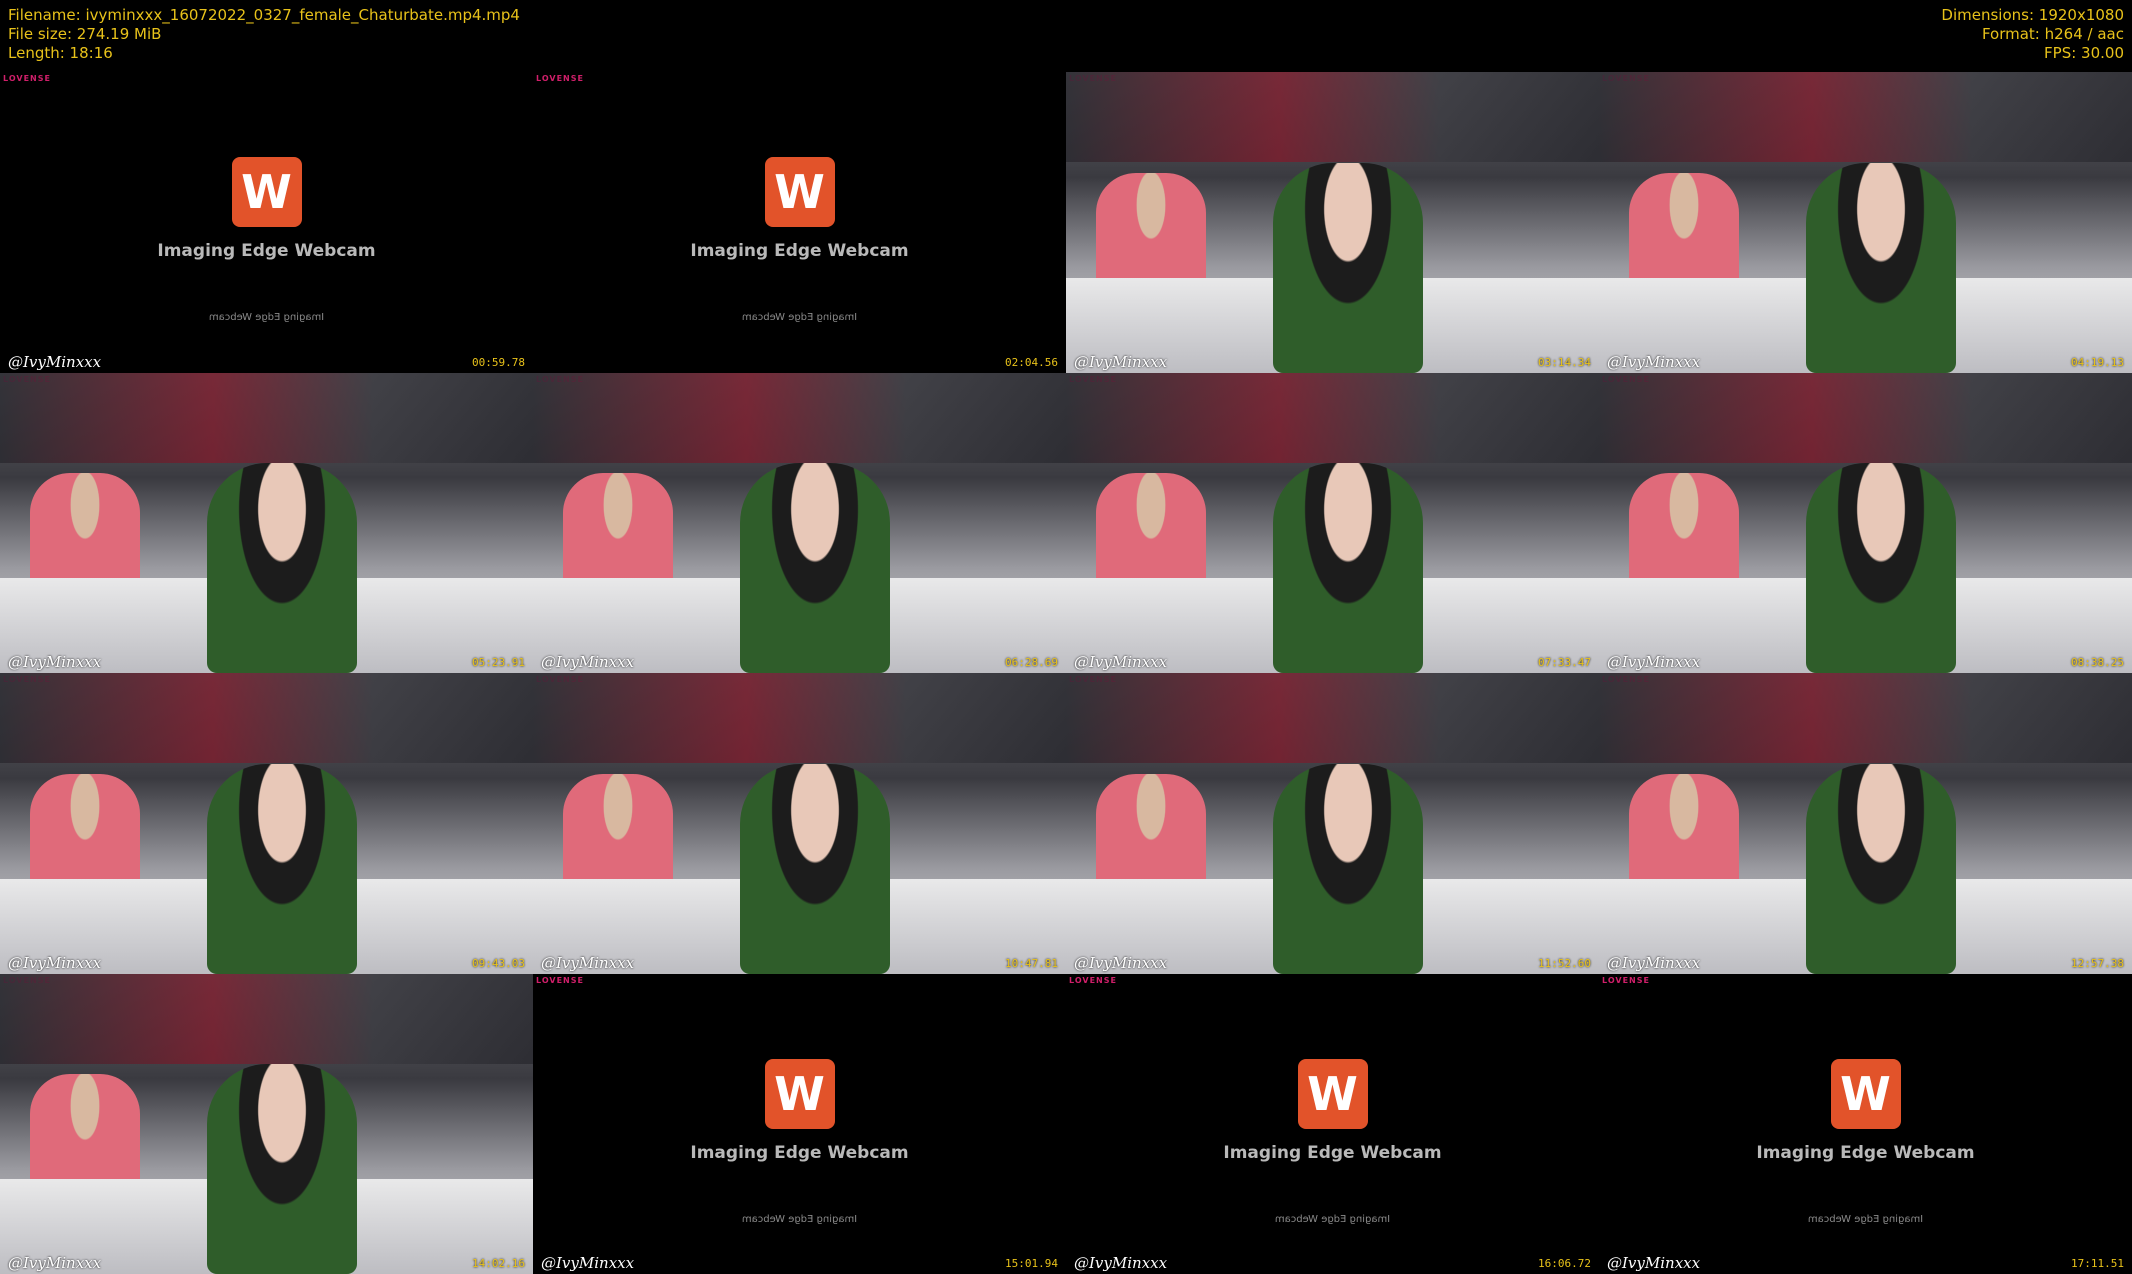  What do you see at coordinates (2052, 34) in the screenshot?
I see `format-text: Format: h264 / aac` at bounding box center [2052, 34].